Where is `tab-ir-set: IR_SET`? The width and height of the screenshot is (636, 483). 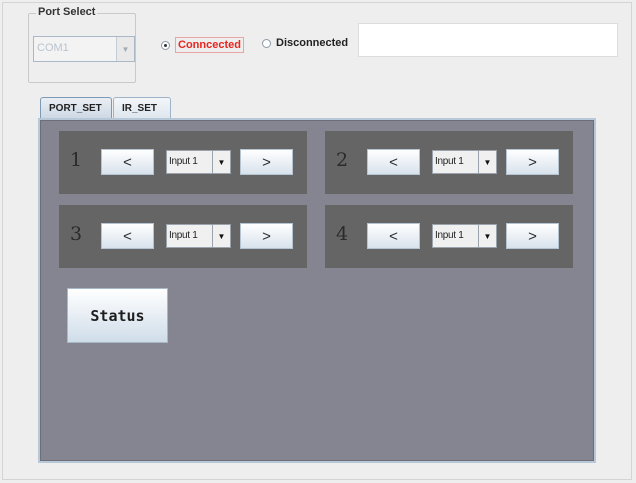 tab-ir-set: IR_SET is located at coordinates (142, 107).